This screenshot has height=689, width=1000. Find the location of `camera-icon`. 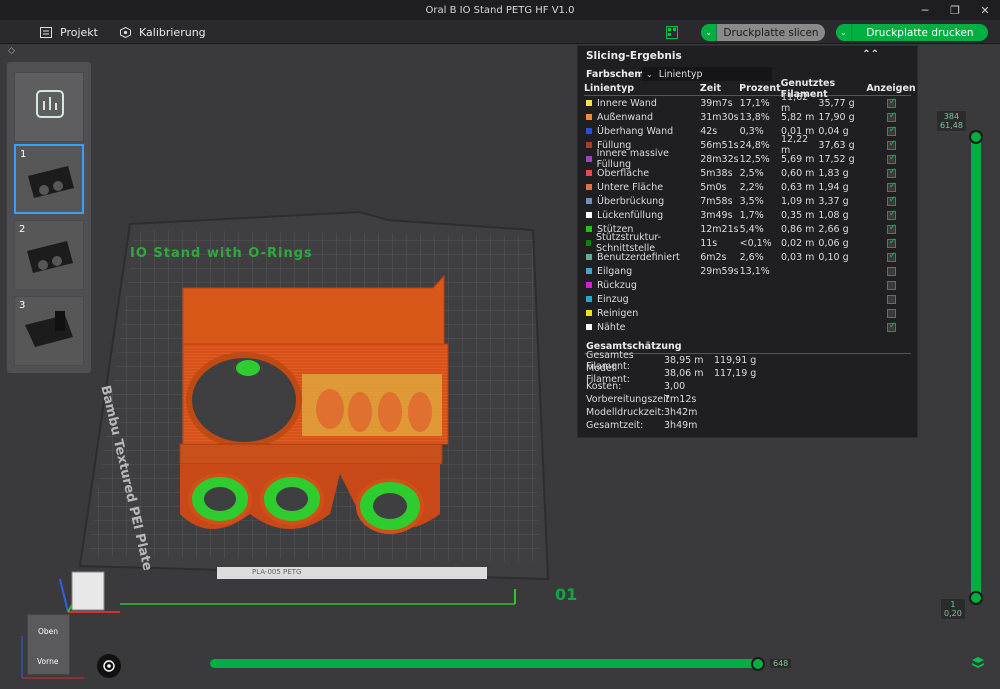

camera-icon is located at coordinates (109, 666).